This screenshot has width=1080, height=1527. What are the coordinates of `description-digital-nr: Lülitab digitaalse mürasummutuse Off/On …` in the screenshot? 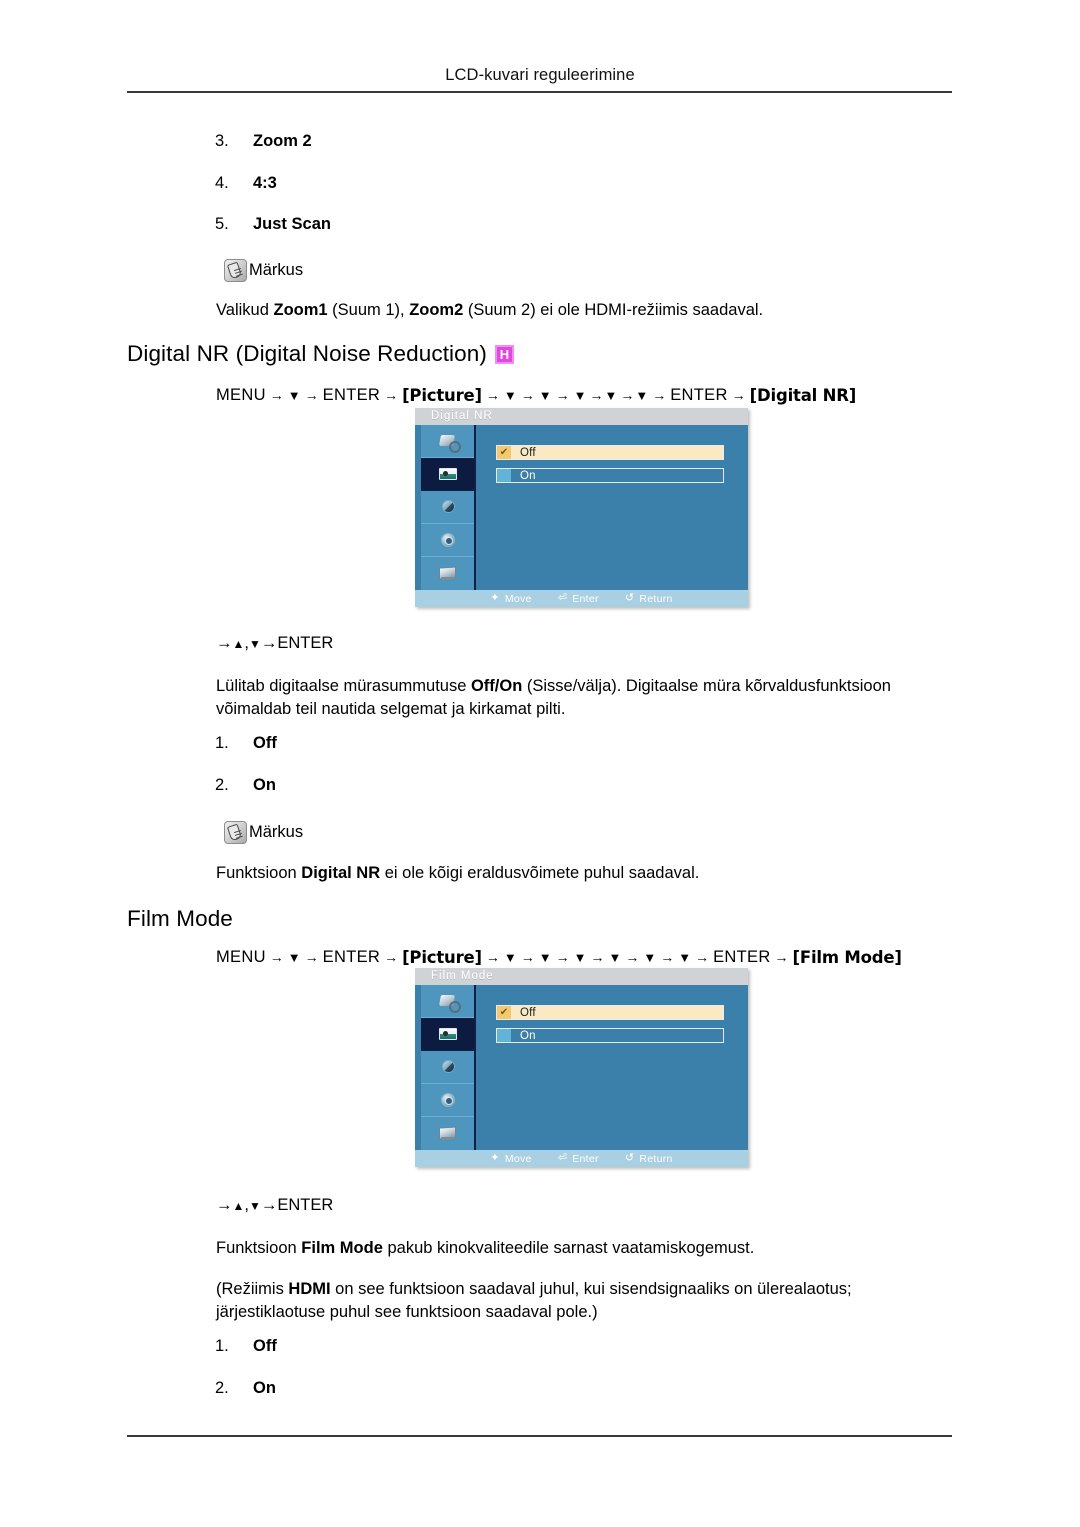 It's located at (586, 698).